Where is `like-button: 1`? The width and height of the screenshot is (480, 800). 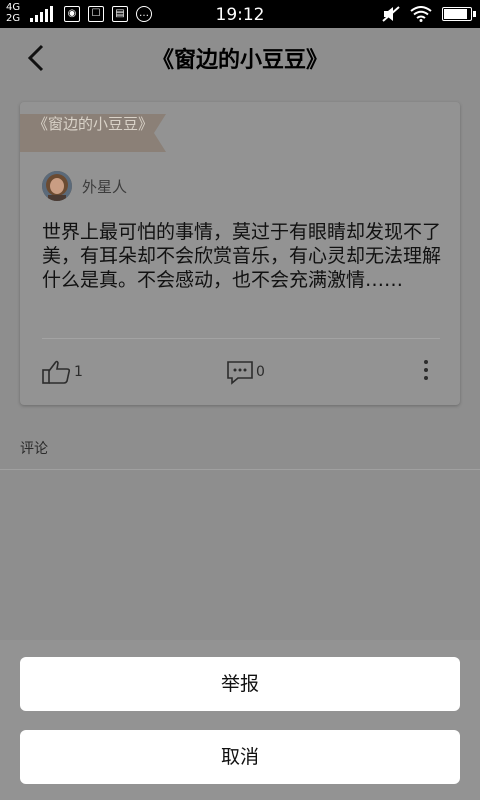
like-button: 1 is located at coordinates (62, 372).